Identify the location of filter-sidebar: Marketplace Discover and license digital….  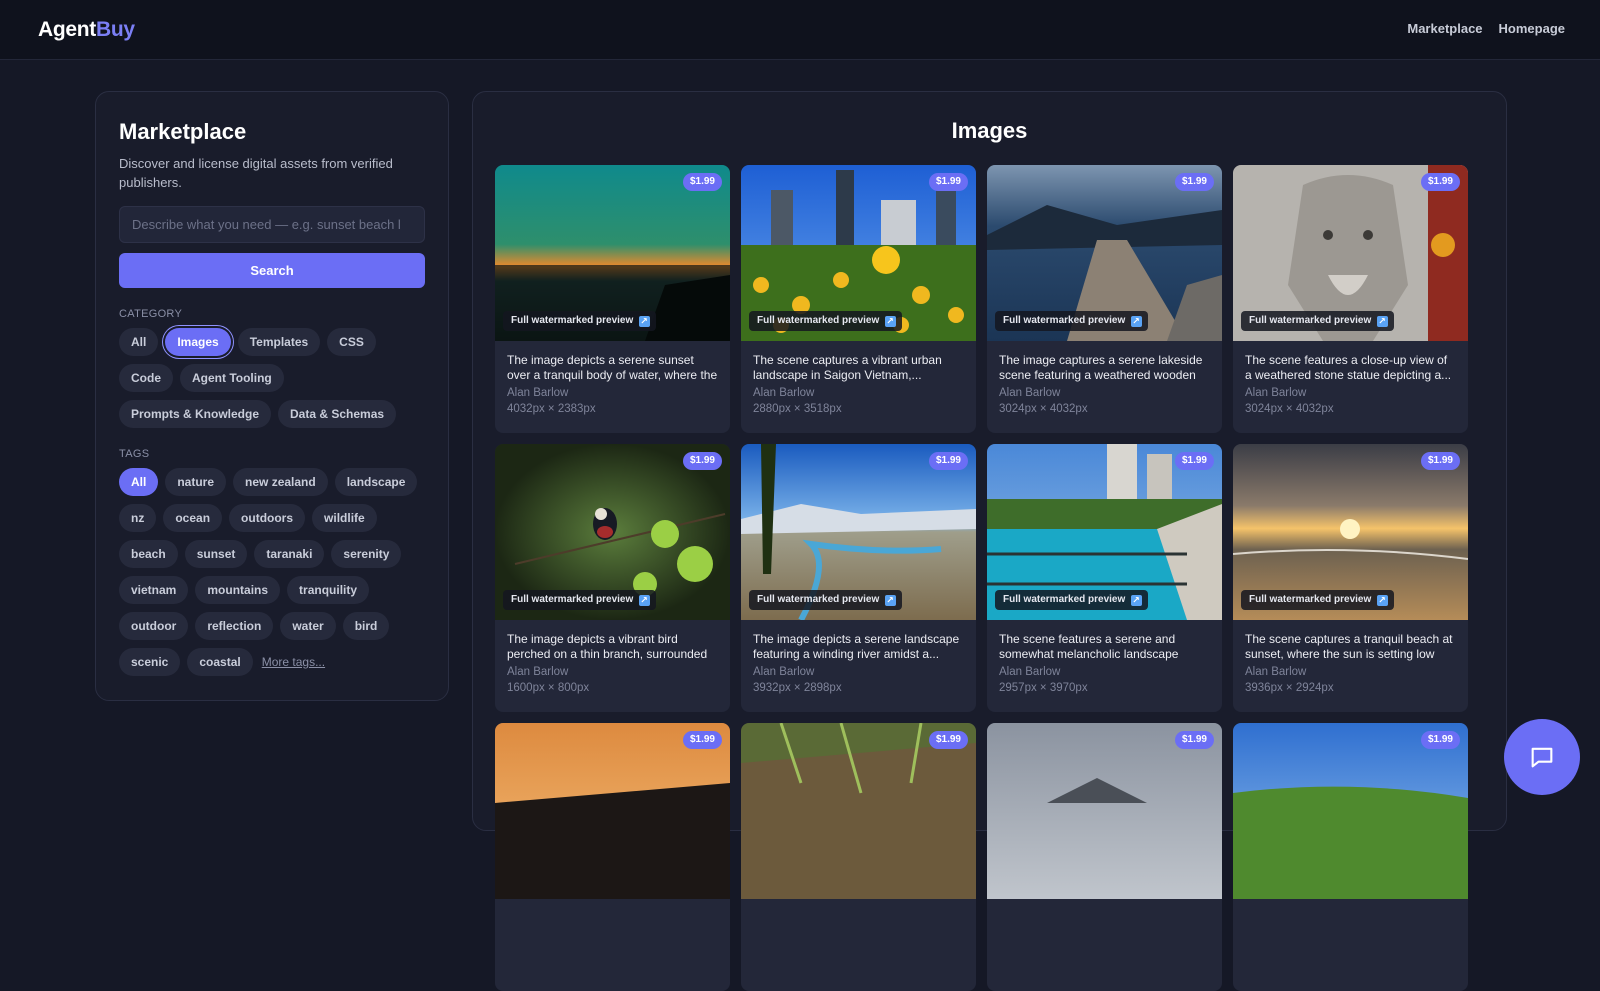
(272, 396).